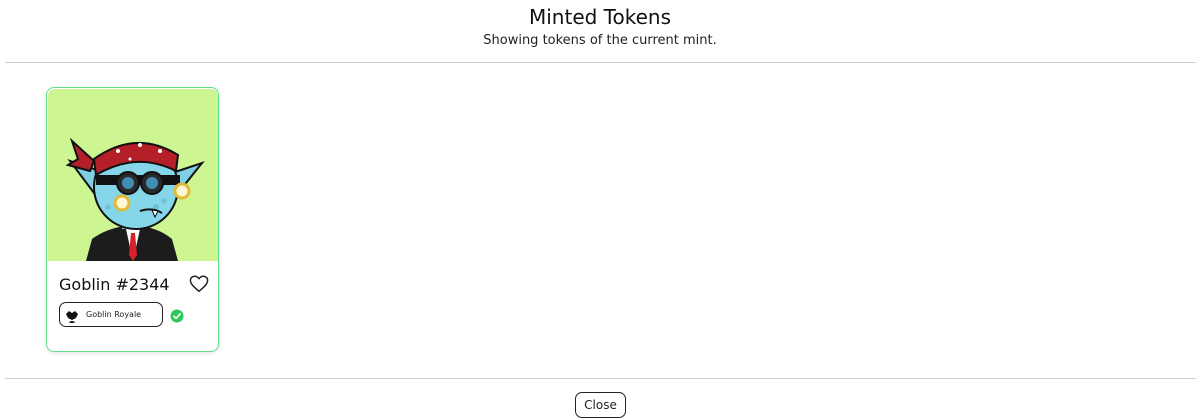  Describe the element at coordinates (600, 40) in the screenshot. I see `page-subtitle: Showing tokens of the current mint.` at that location.